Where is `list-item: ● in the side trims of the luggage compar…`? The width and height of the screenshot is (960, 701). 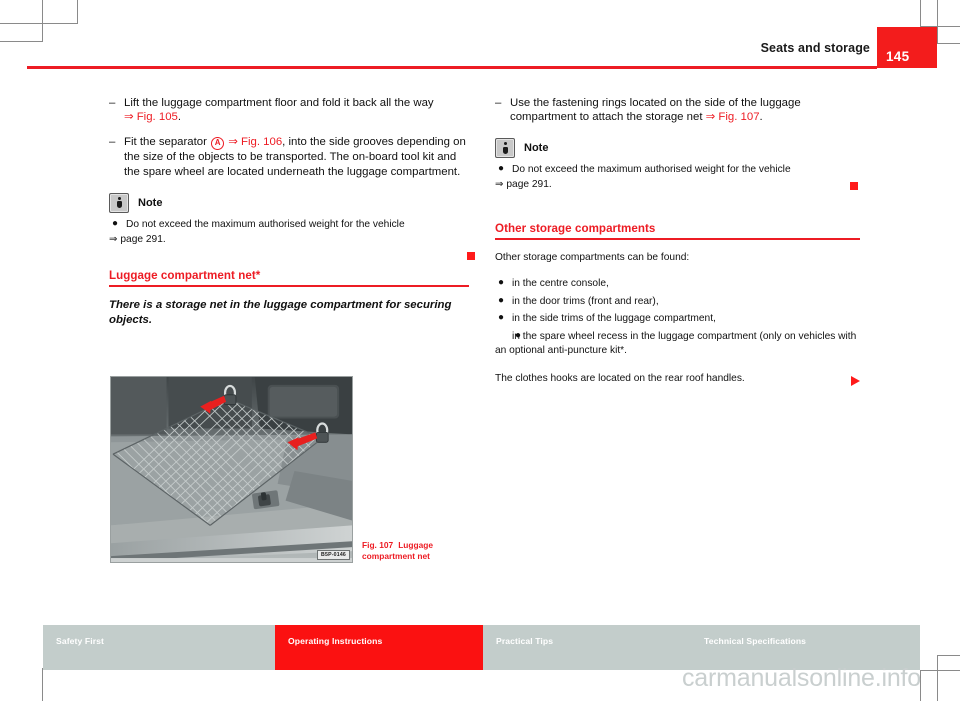
list-item: ● in the side trims of the luggage compar… is located at coordinates (677, 319).